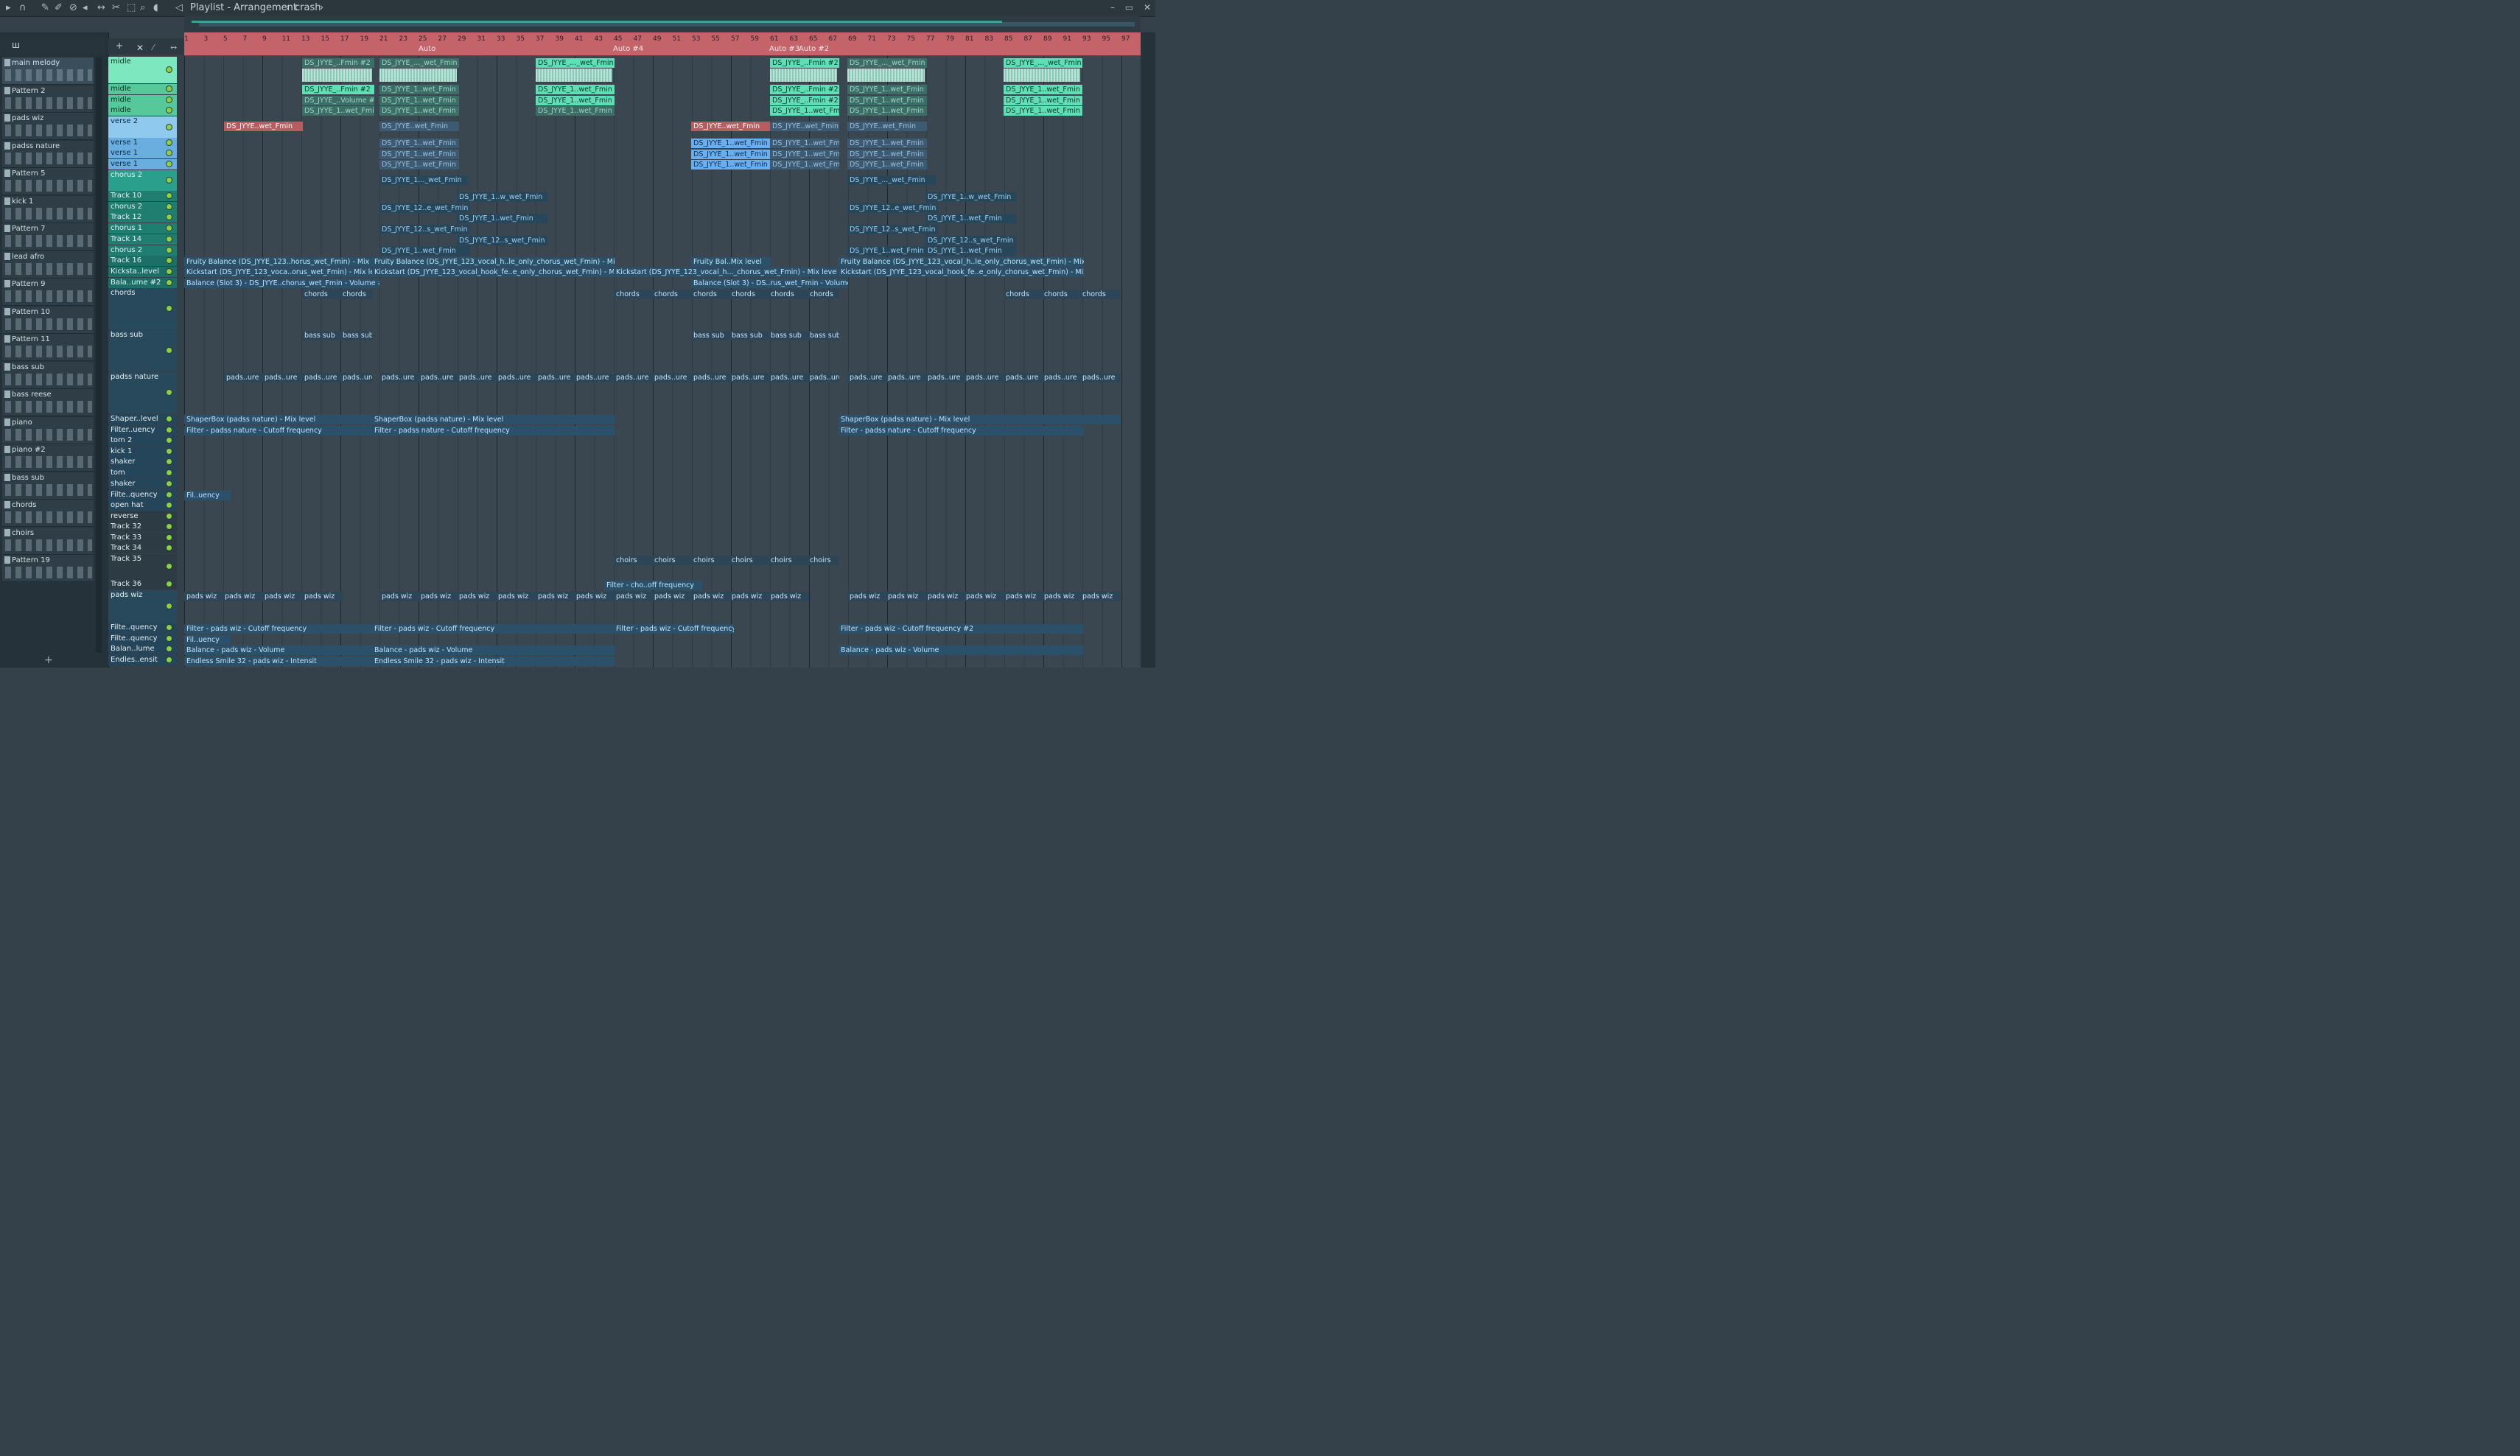 Image resolution: width=2520 pixels, height=1456 pixels. Describe the element at coordinates (48, 99) in the screenshot. I see `picker-item: Pattern 2` at that location.